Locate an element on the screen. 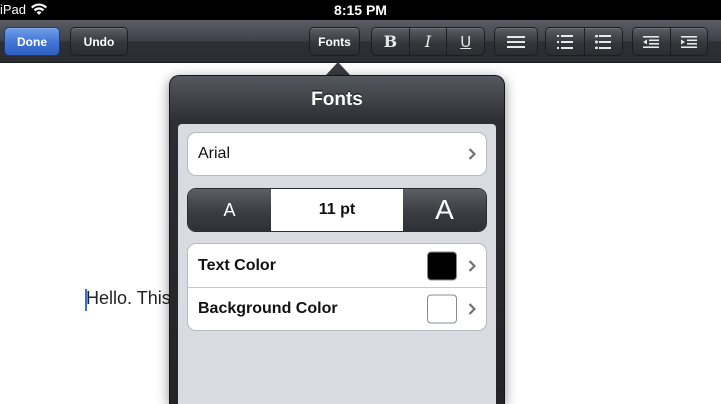 The image size is (721, 404). align-justify-icon is located at coordinates (516, 41).